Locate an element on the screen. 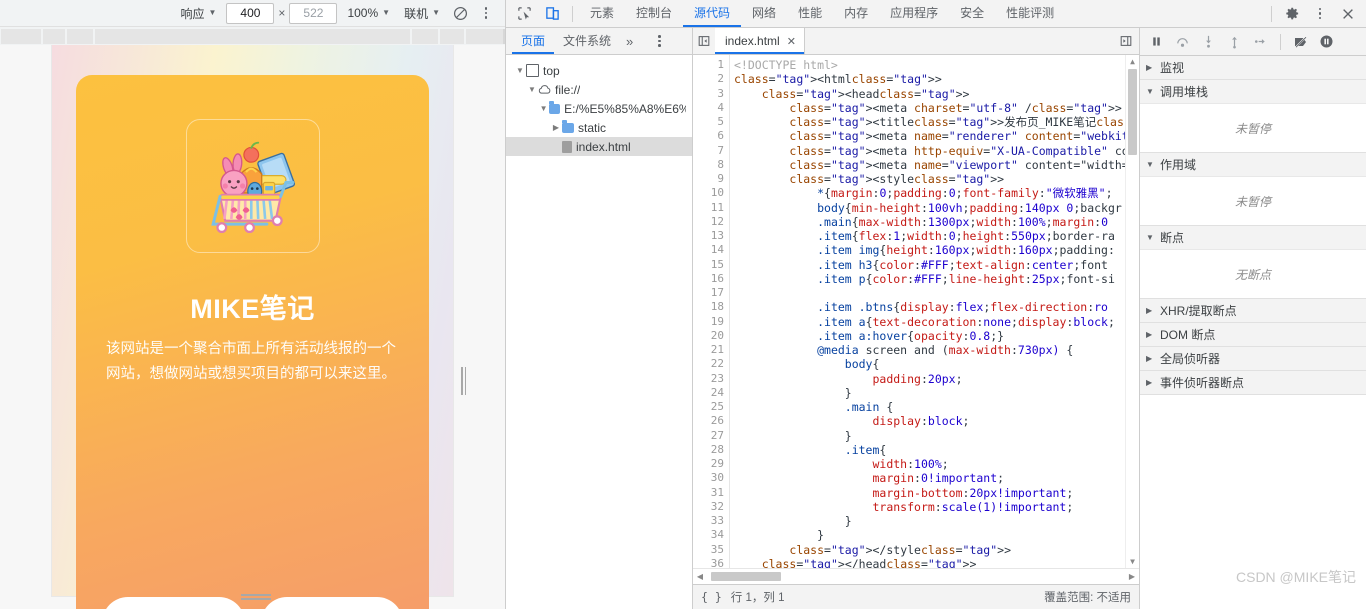 The width and height of the screenshot is (1366, 609). section-label: 调用堆栈 is located at coordinates (1184, 92).